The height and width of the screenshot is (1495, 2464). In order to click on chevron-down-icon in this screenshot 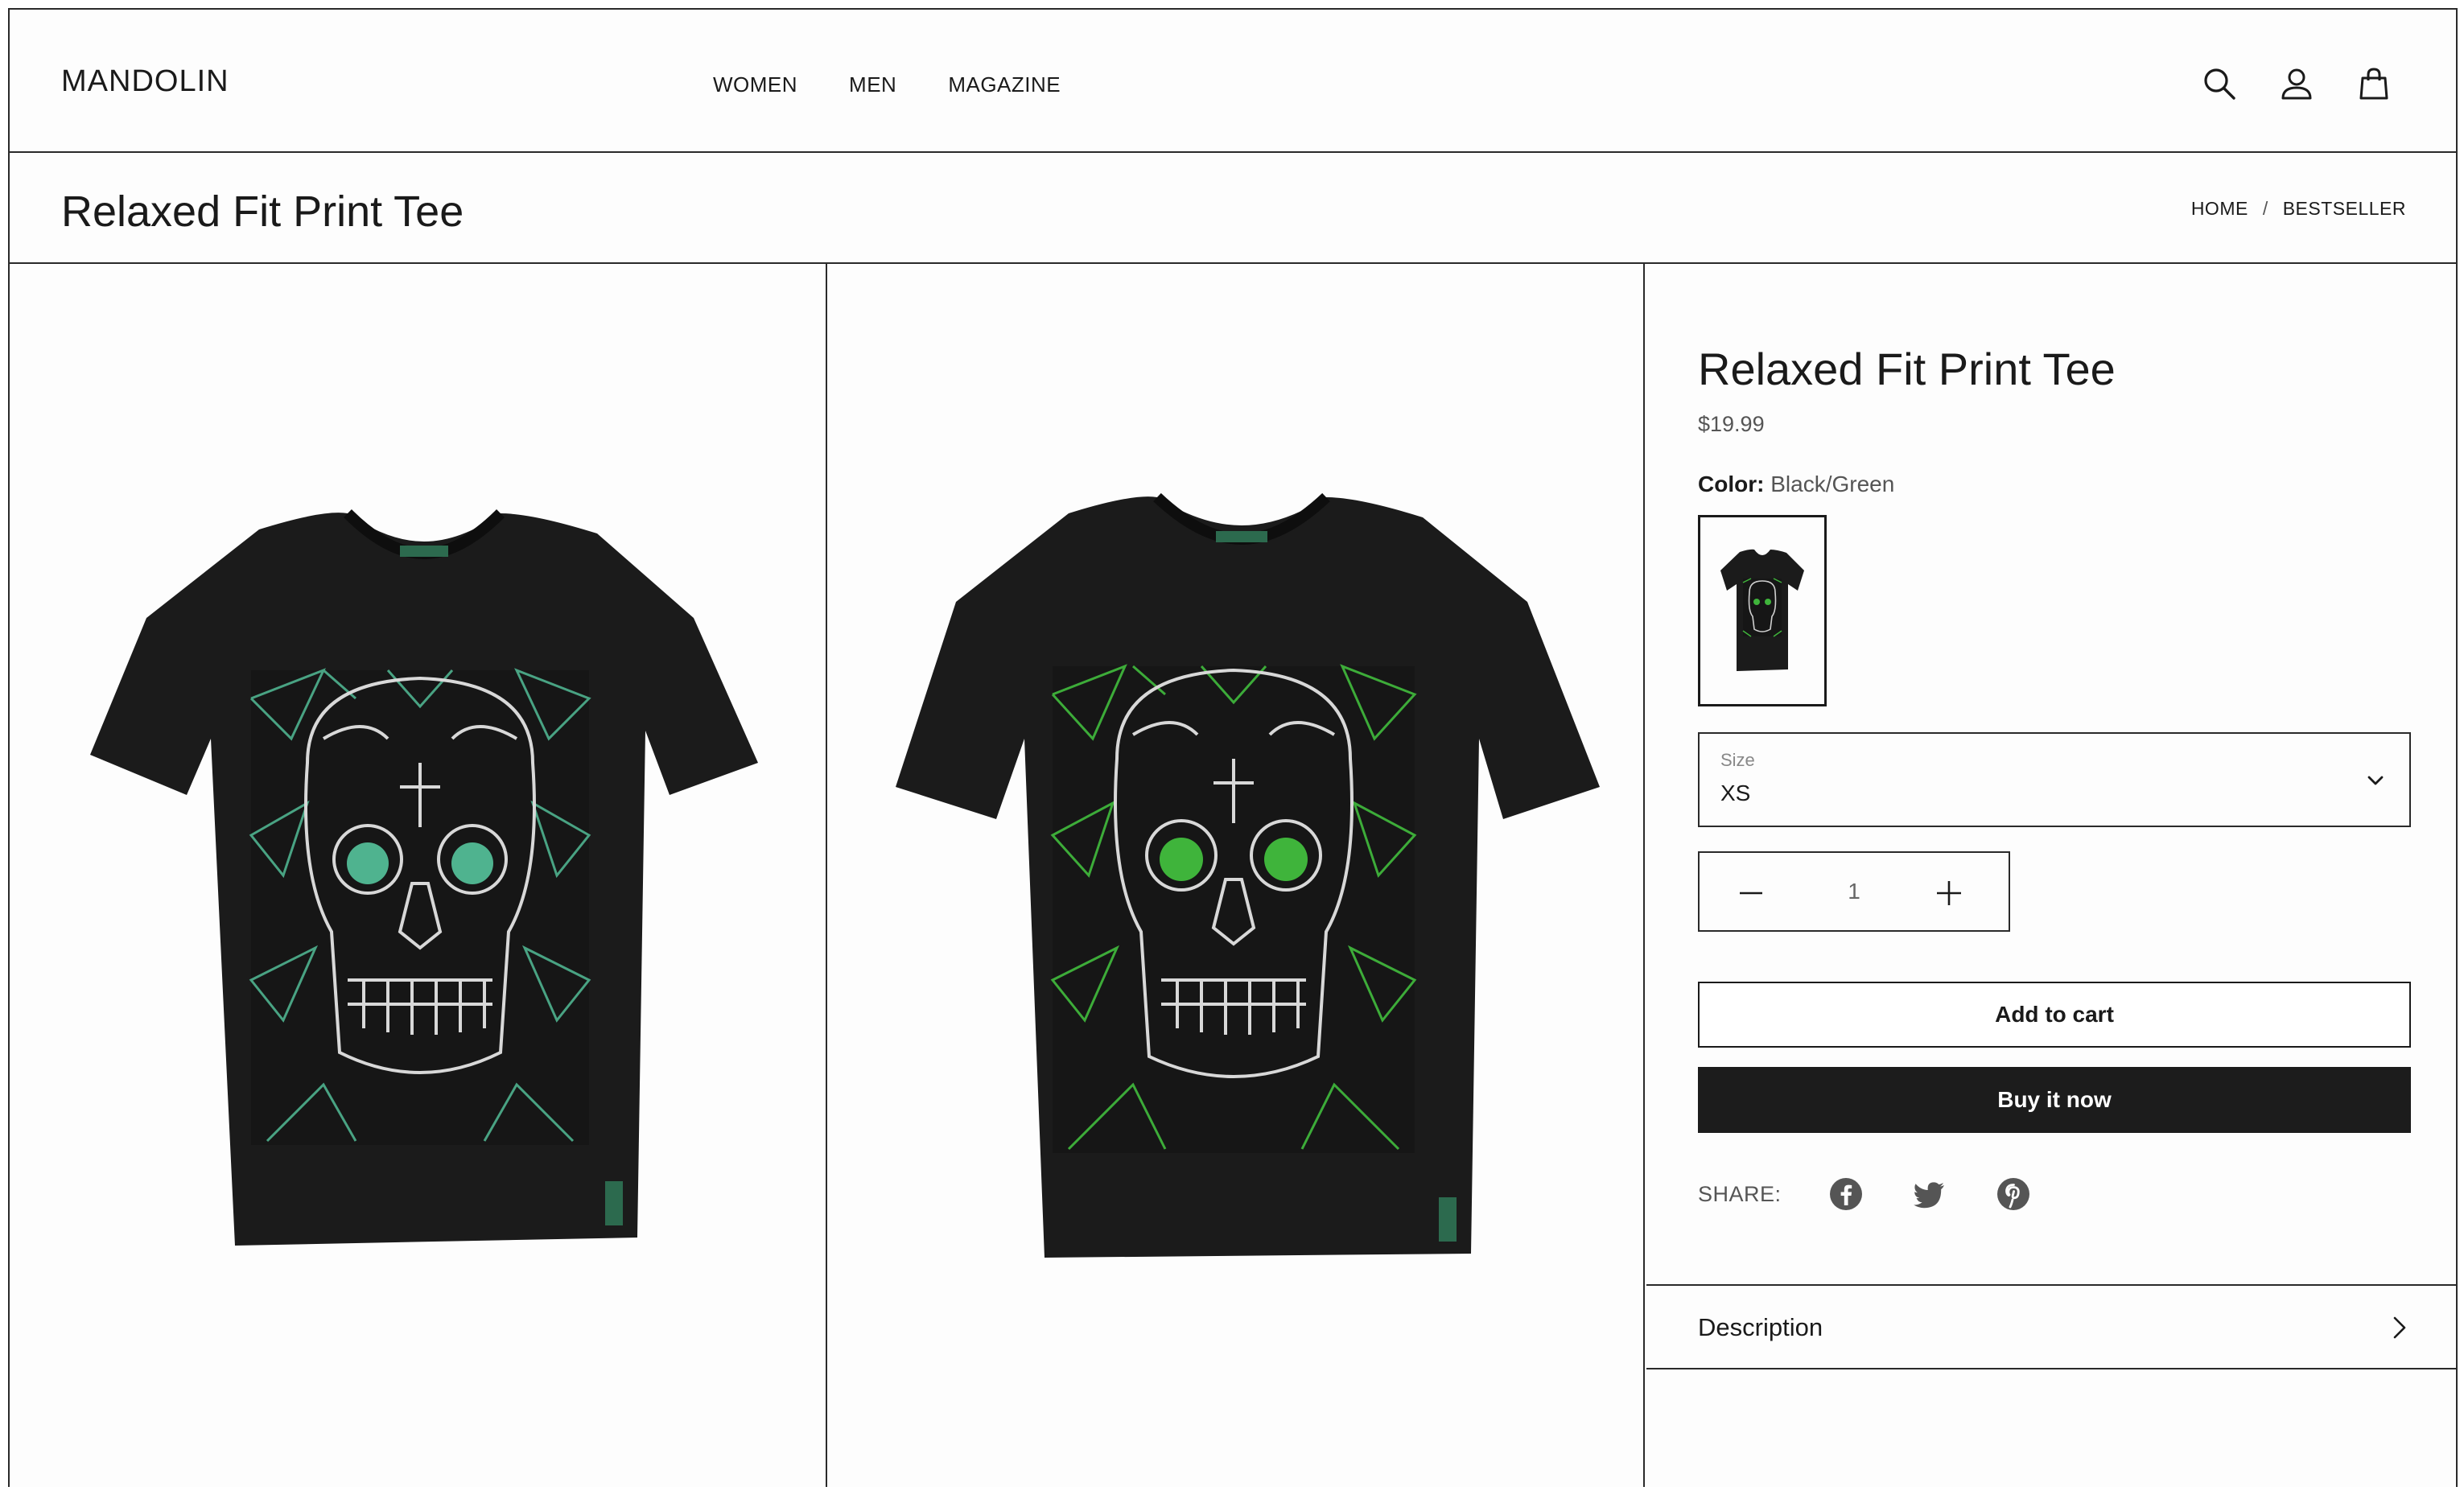, I will do `click(2375, 781)`.